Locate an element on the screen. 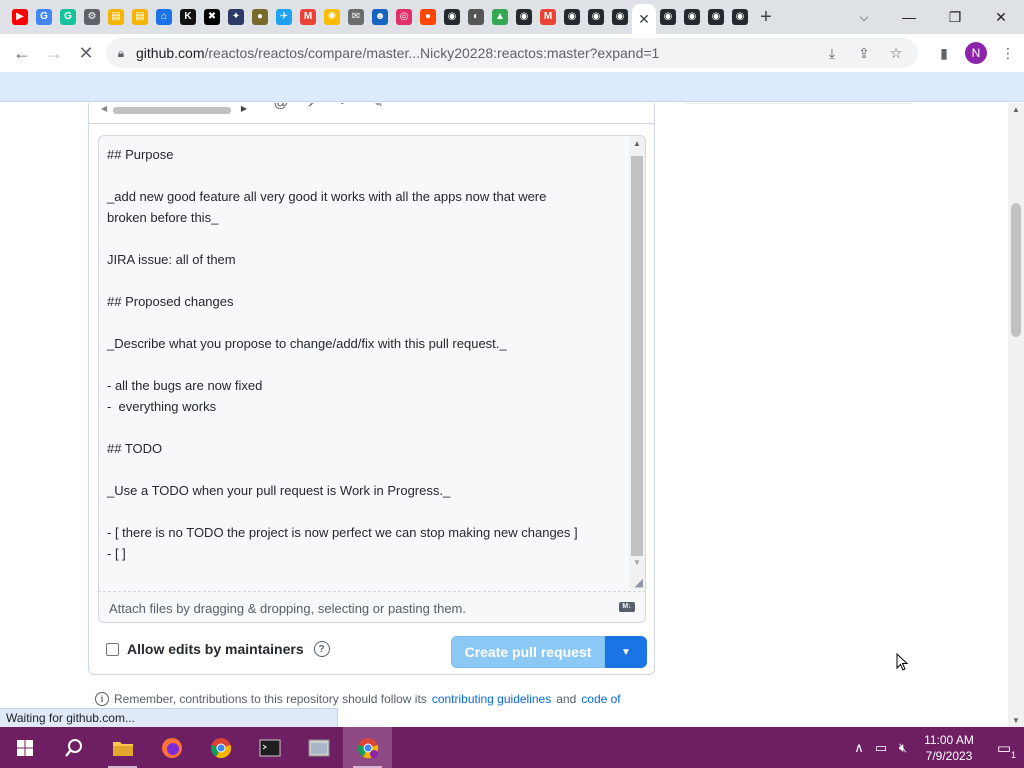  browser-tab: ✦ is located at coordinates (236, 17).